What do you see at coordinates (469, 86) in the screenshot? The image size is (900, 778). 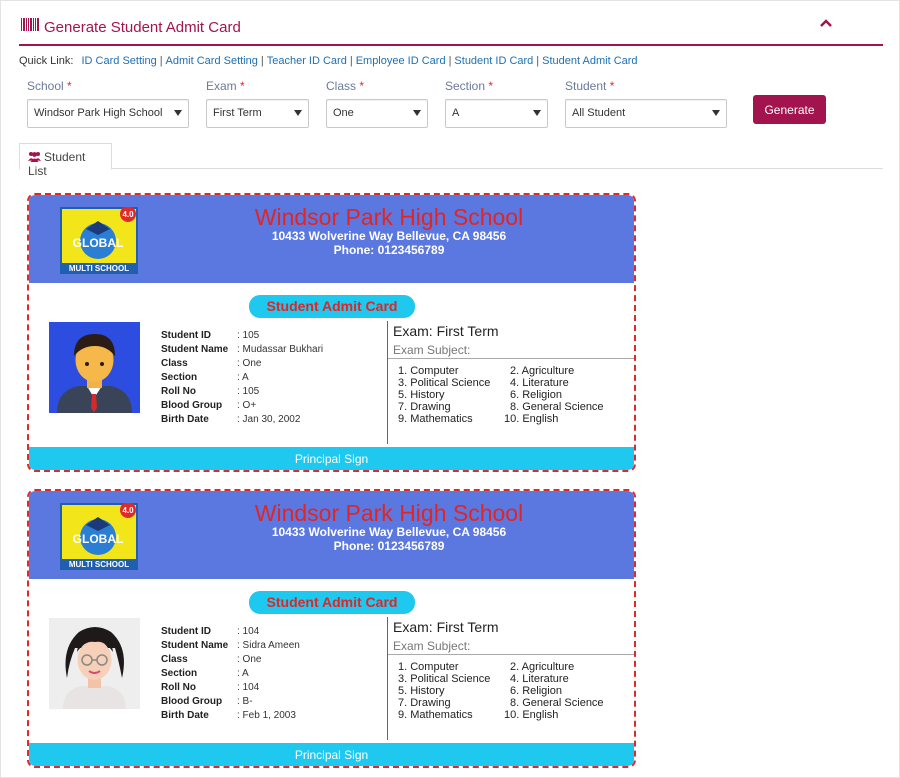 I see `section-label: Section *` at bounding box center [469, 86].